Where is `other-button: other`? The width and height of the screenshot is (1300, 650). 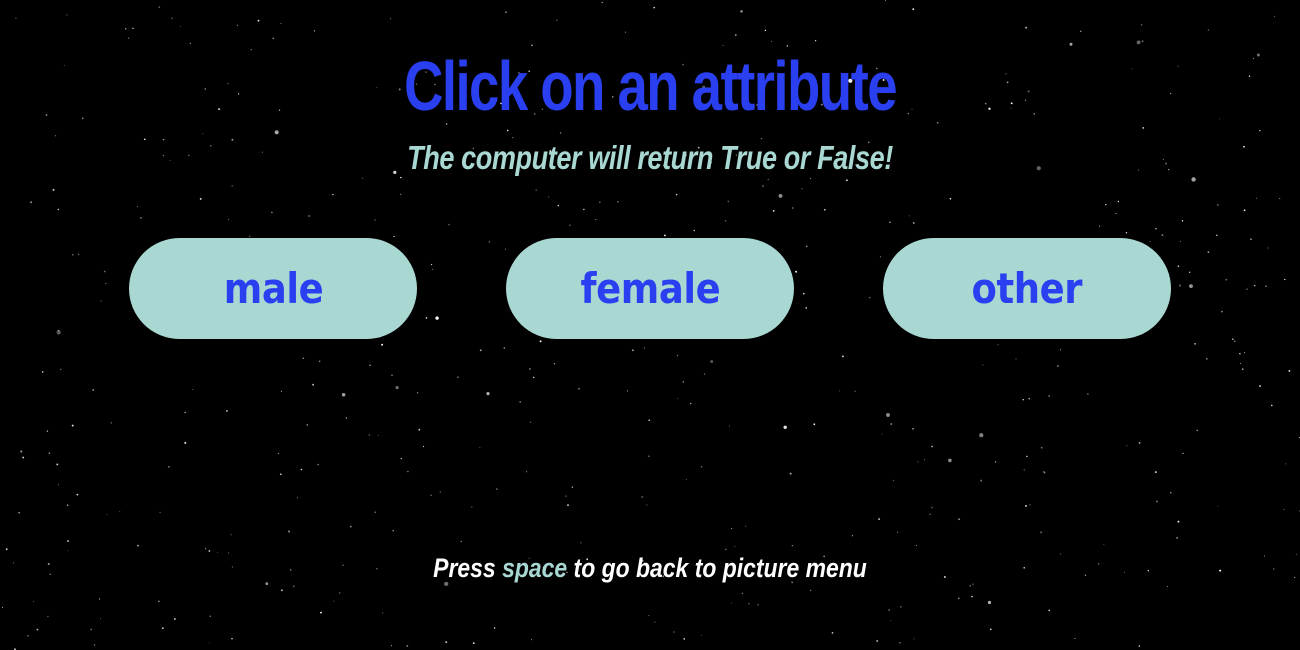
other-button: other is located at coordinates (1027, 288).